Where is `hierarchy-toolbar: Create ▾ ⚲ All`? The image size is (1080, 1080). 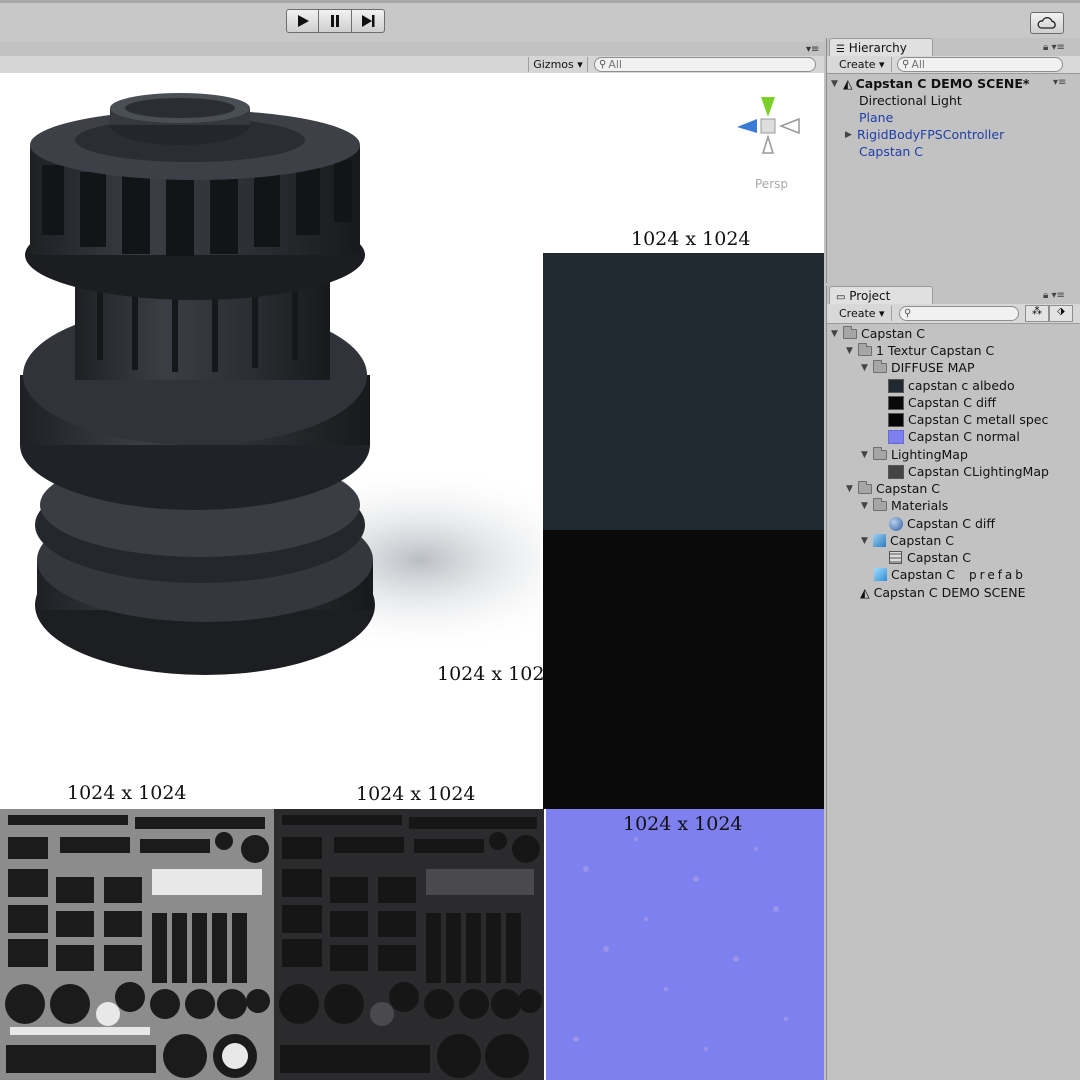 hierarchy-toolbar: Create ▾ ⚲ All is located at coordinates (953, 65).